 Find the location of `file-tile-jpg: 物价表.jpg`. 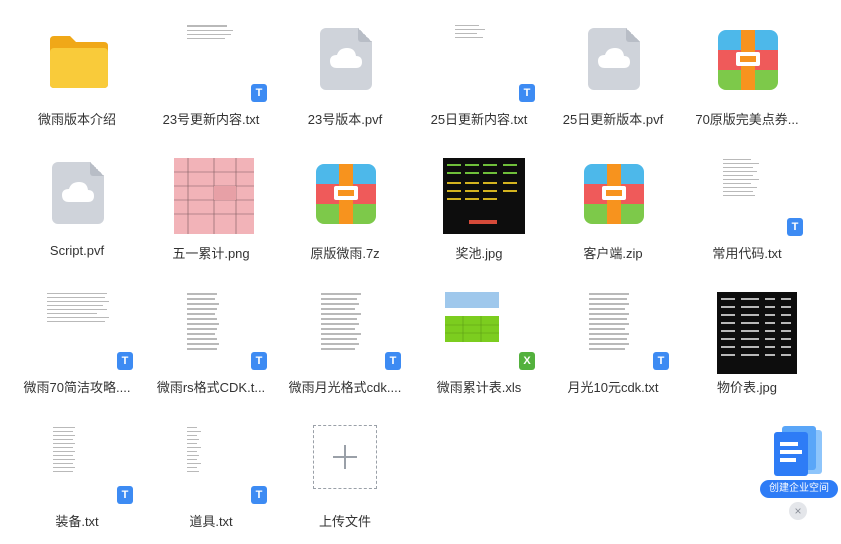

file-tile-jpg: 物价表.jpg is located at coordinates (747, 343).